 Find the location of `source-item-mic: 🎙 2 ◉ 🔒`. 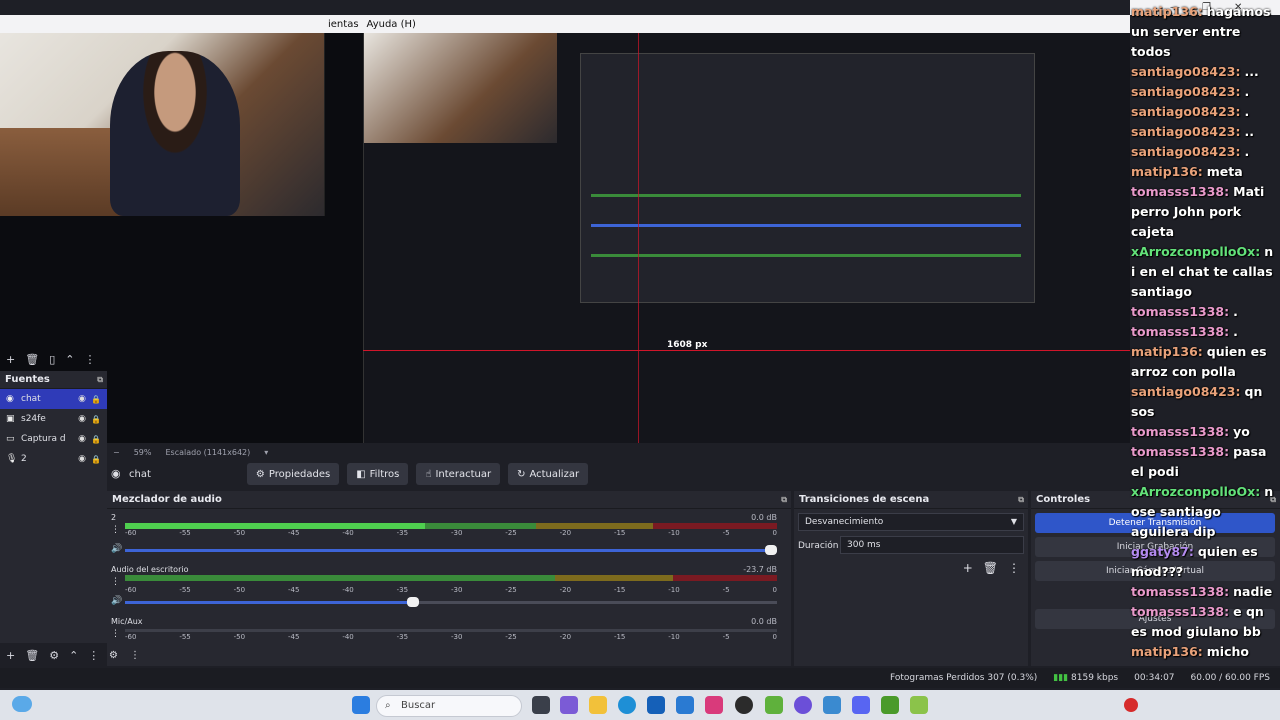

source-item-mic: 🎙 2 ◉ 🔒 is located at coordinates (53, 459).